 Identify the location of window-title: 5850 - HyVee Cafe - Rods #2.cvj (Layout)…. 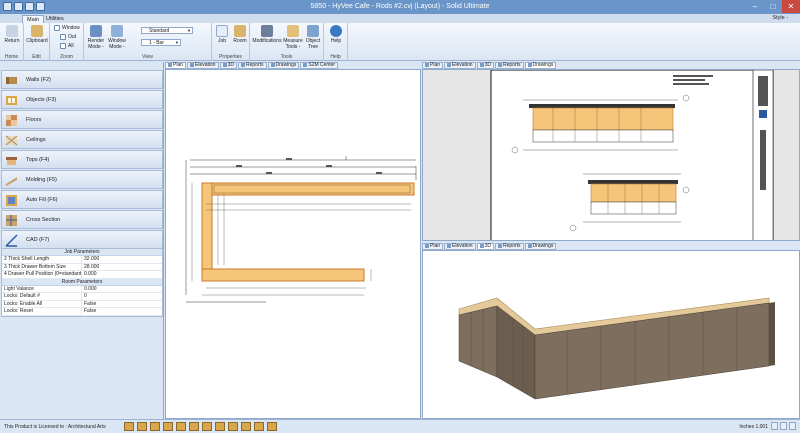
(400, 6).